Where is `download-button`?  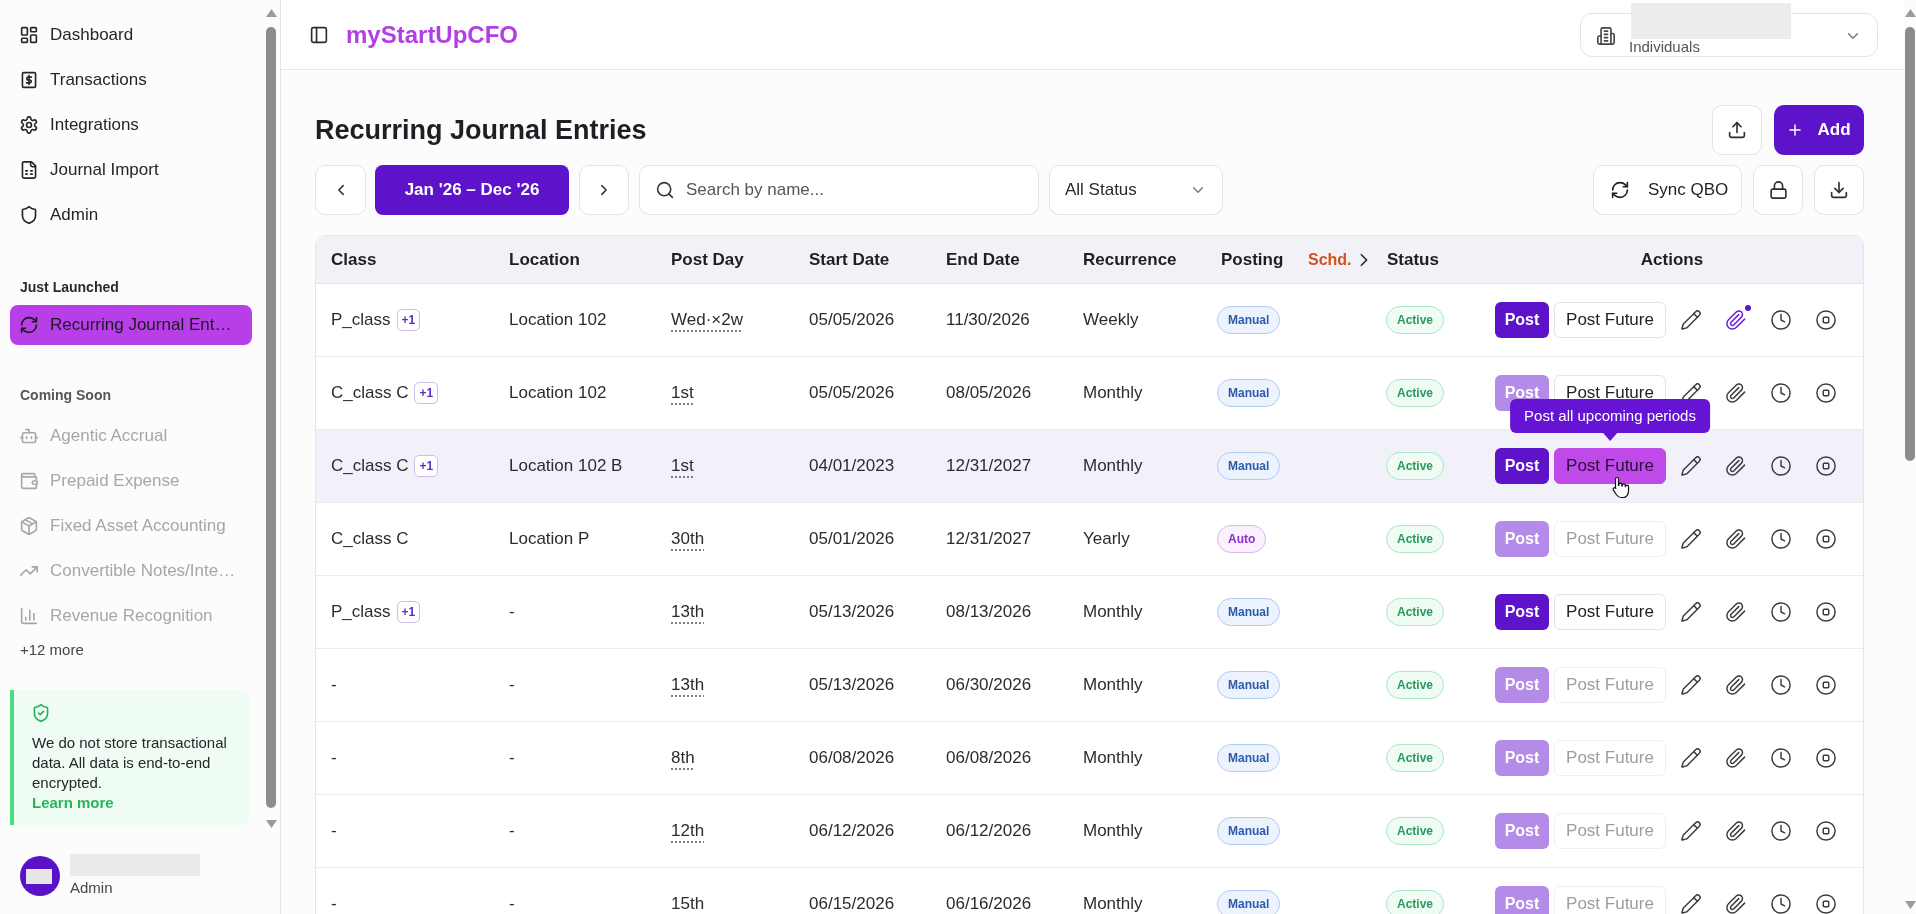
download-button is located at coordinates (1839, 190).